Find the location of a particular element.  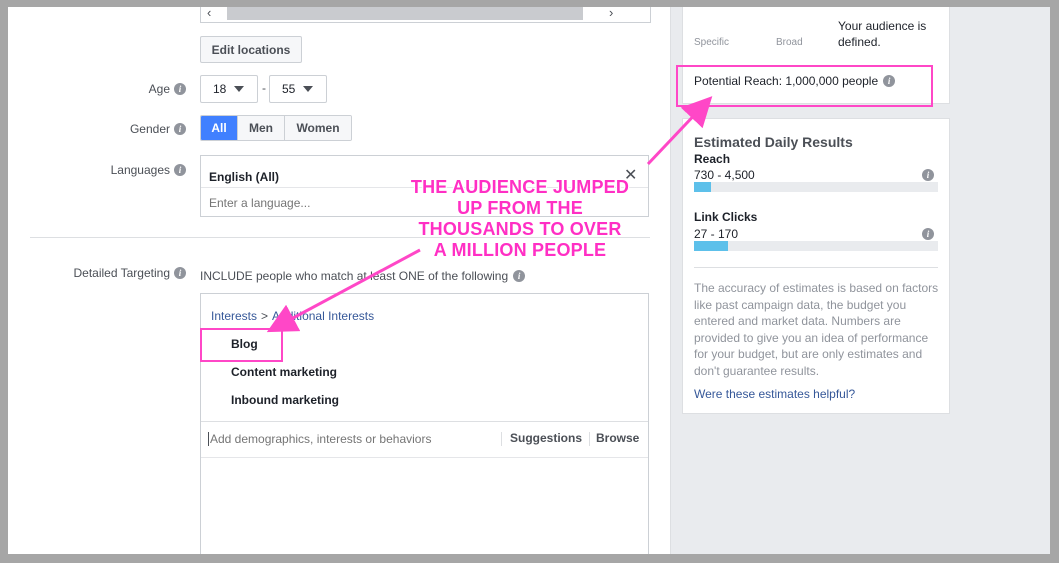

arrow-to-potential-reach is located at coordinates (679, 131).